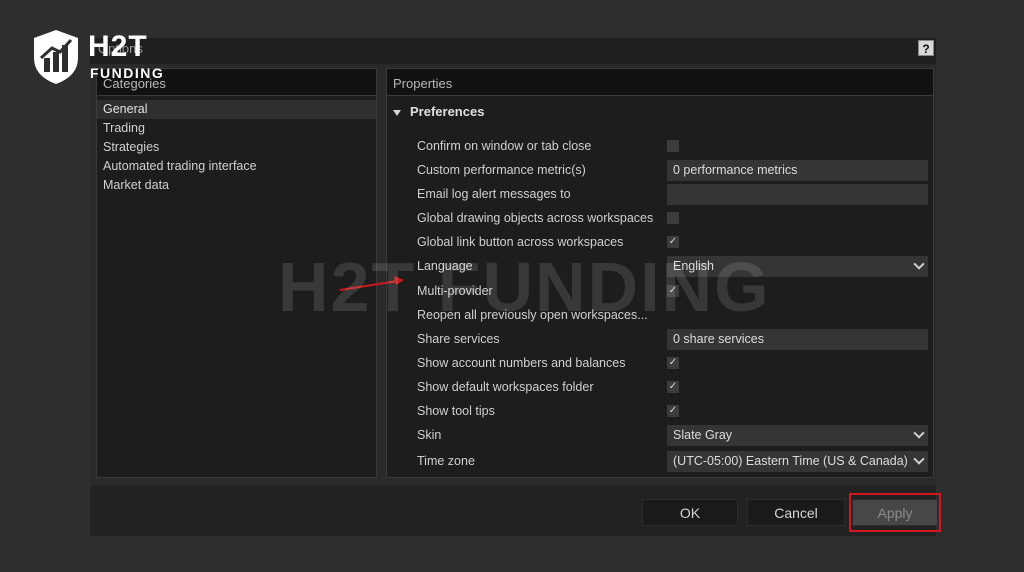 Image resolution: width=1024 pixels, height=572 pixels. What do you see at coordinates (535, 218) in the screenshot?
I see `property-label: Global drawing objects across workspaces` at bounding box center [535, 218].